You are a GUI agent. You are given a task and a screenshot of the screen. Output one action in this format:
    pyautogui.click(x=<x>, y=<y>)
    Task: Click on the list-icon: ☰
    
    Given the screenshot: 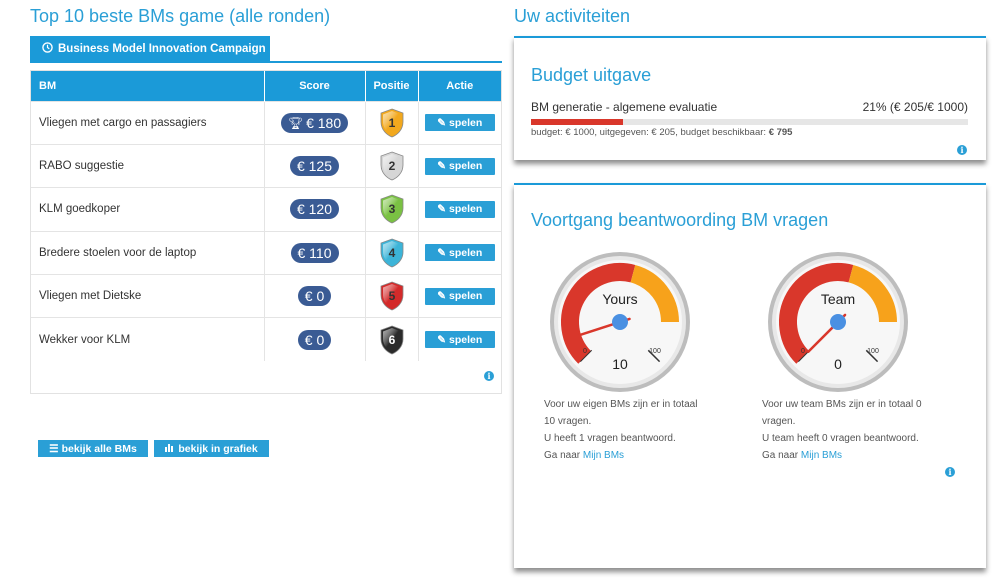 What is the action you would take?
    pyautogui.click(x=54, y=448)
    